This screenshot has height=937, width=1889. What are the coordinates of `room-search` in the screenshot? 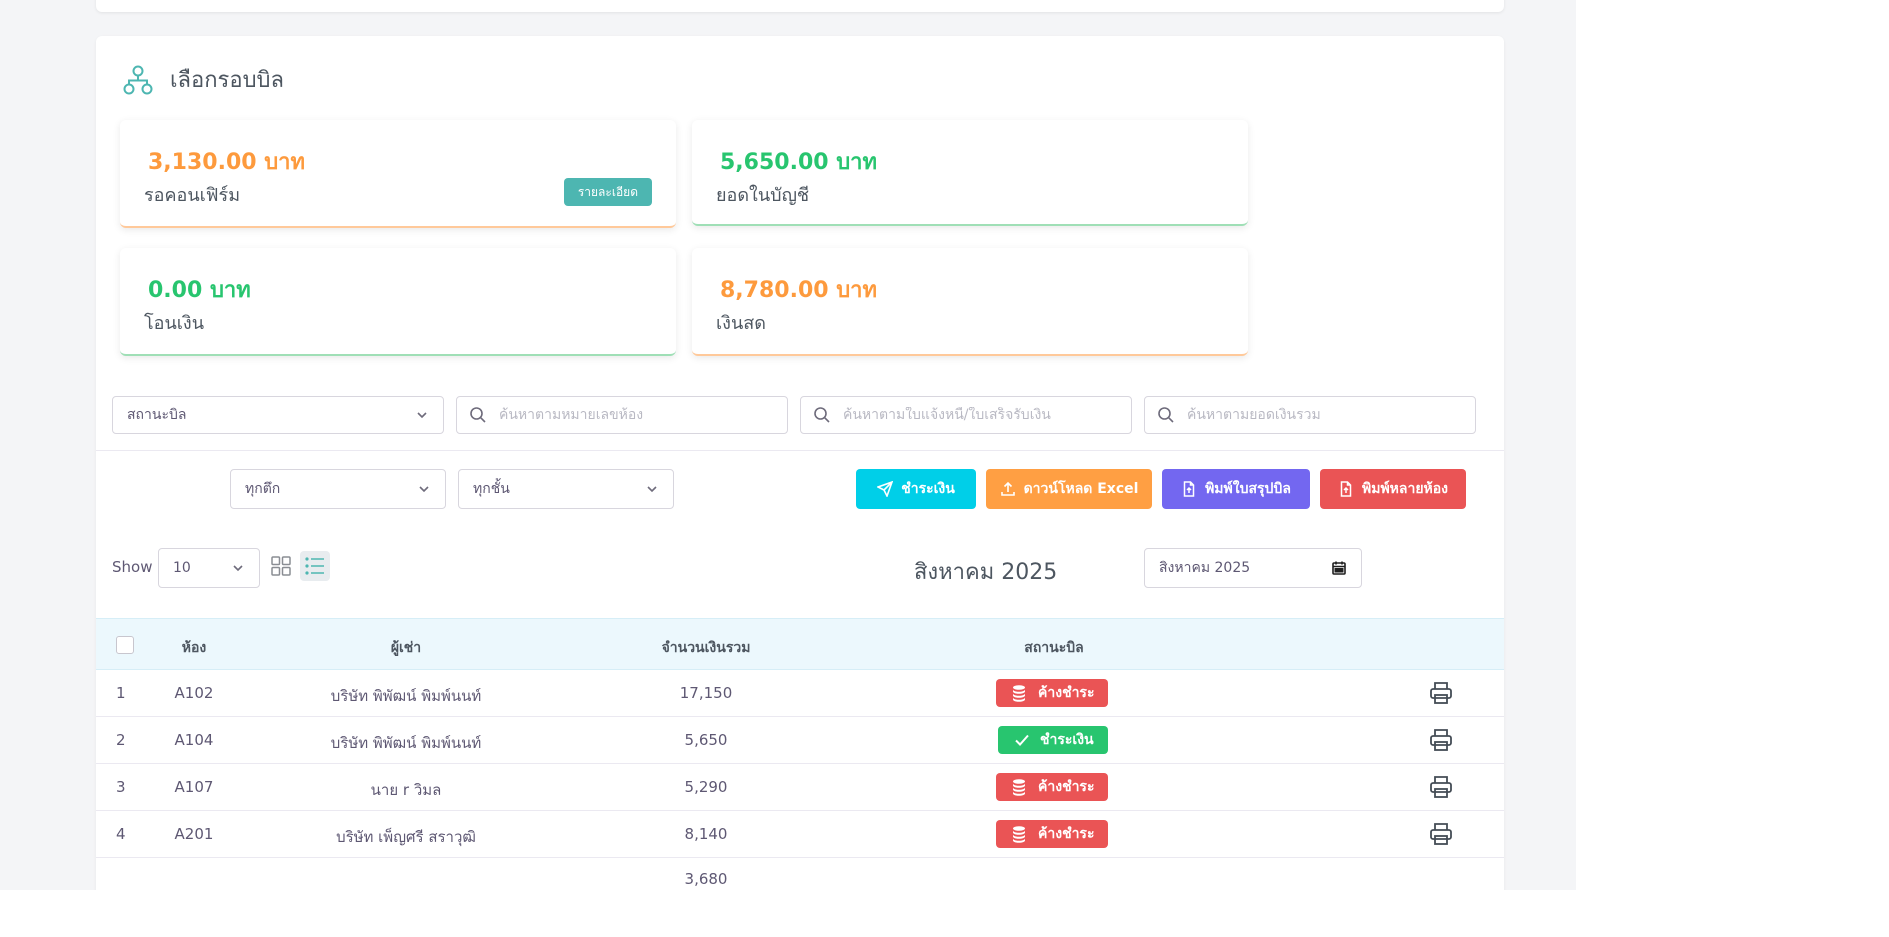 It's located at (622, 415).